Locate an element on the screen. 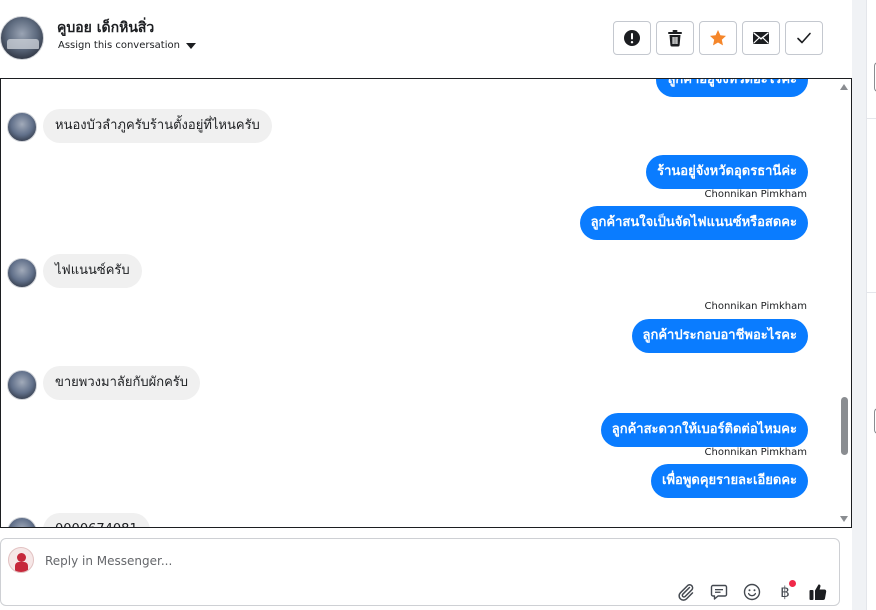  emoji-button is located at coordinates (752, 592).